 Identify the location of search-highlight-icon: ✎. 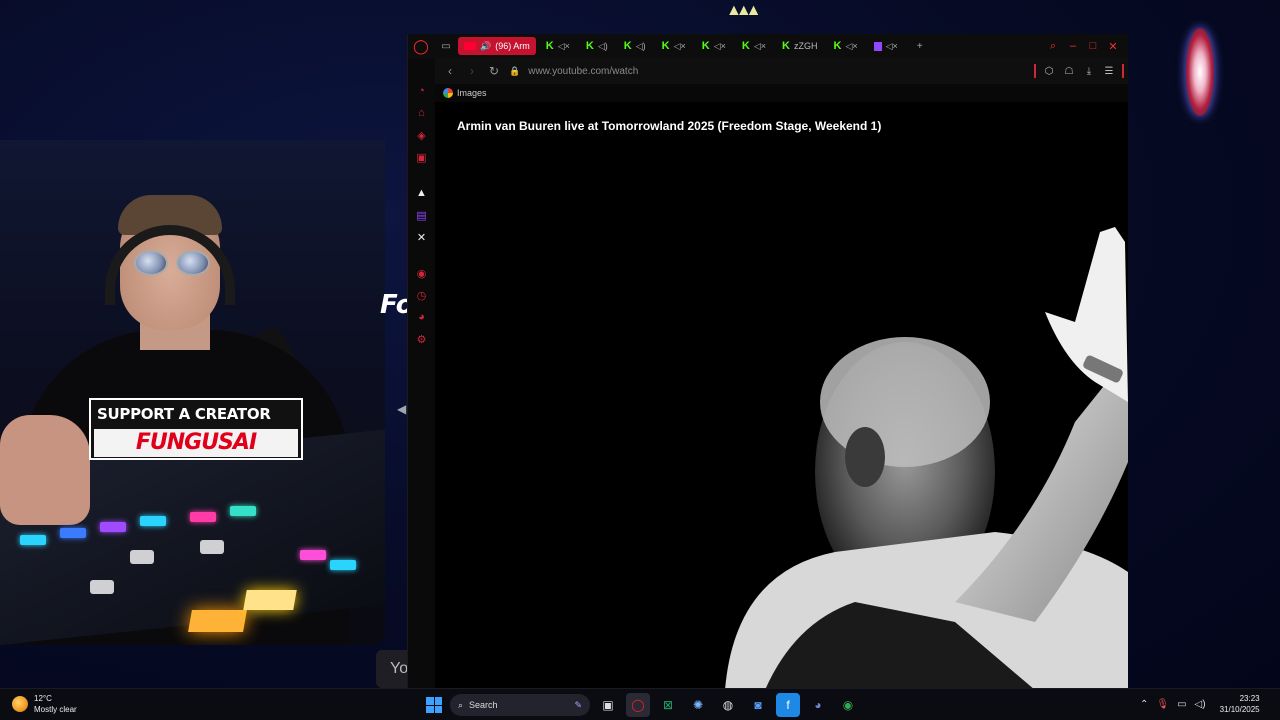
(578, 704).